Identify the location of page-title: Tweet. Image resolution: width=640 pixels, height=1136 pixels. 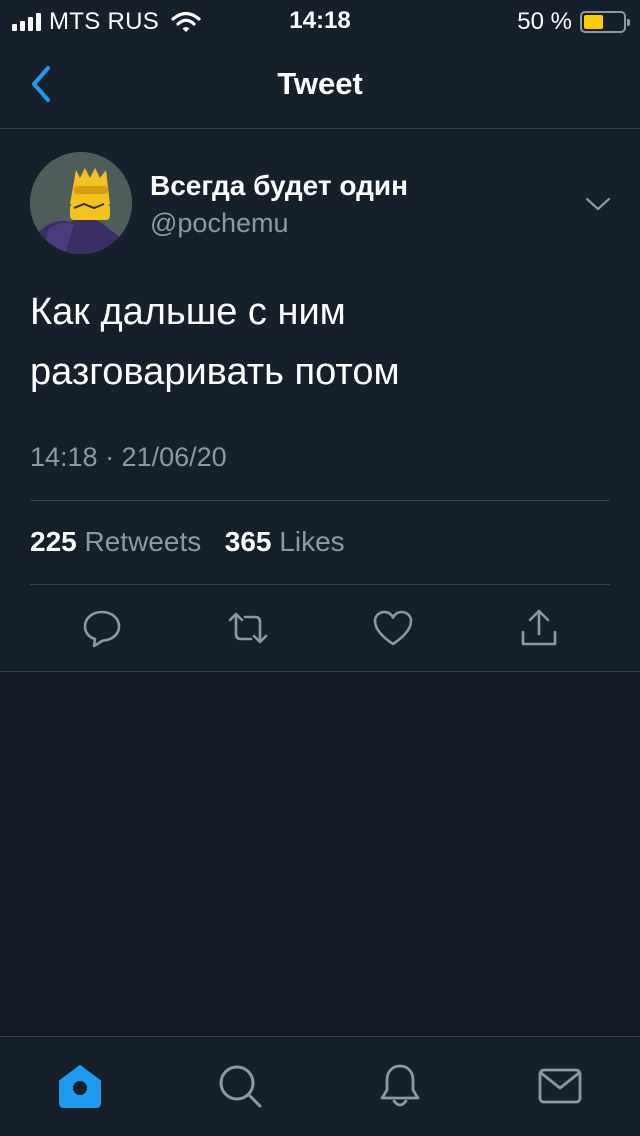
(320, 83).